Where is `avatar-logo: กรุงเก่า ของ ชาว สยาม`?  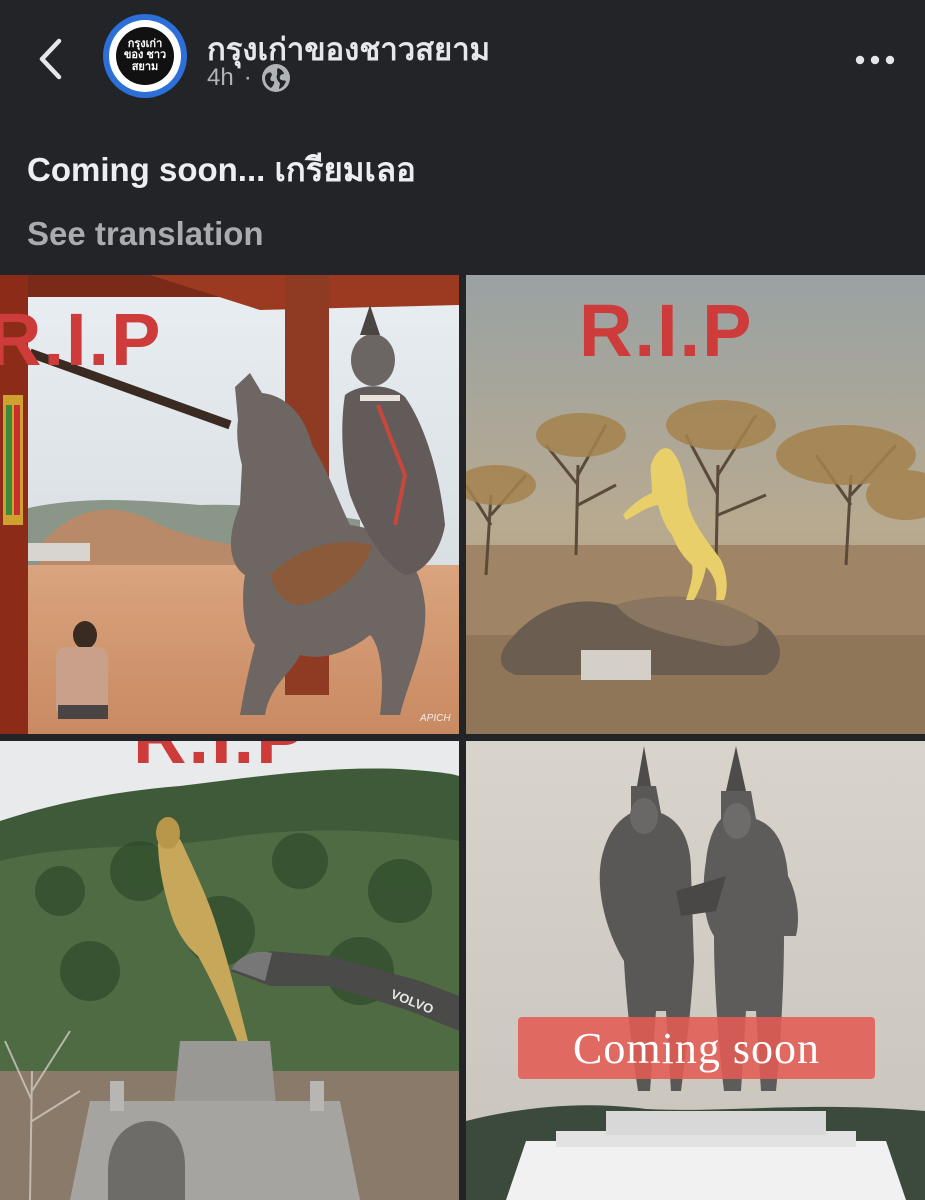 avatar-logo: กรุงเก่า ของ ชาว สยาม is located at coordinates (145, 56).